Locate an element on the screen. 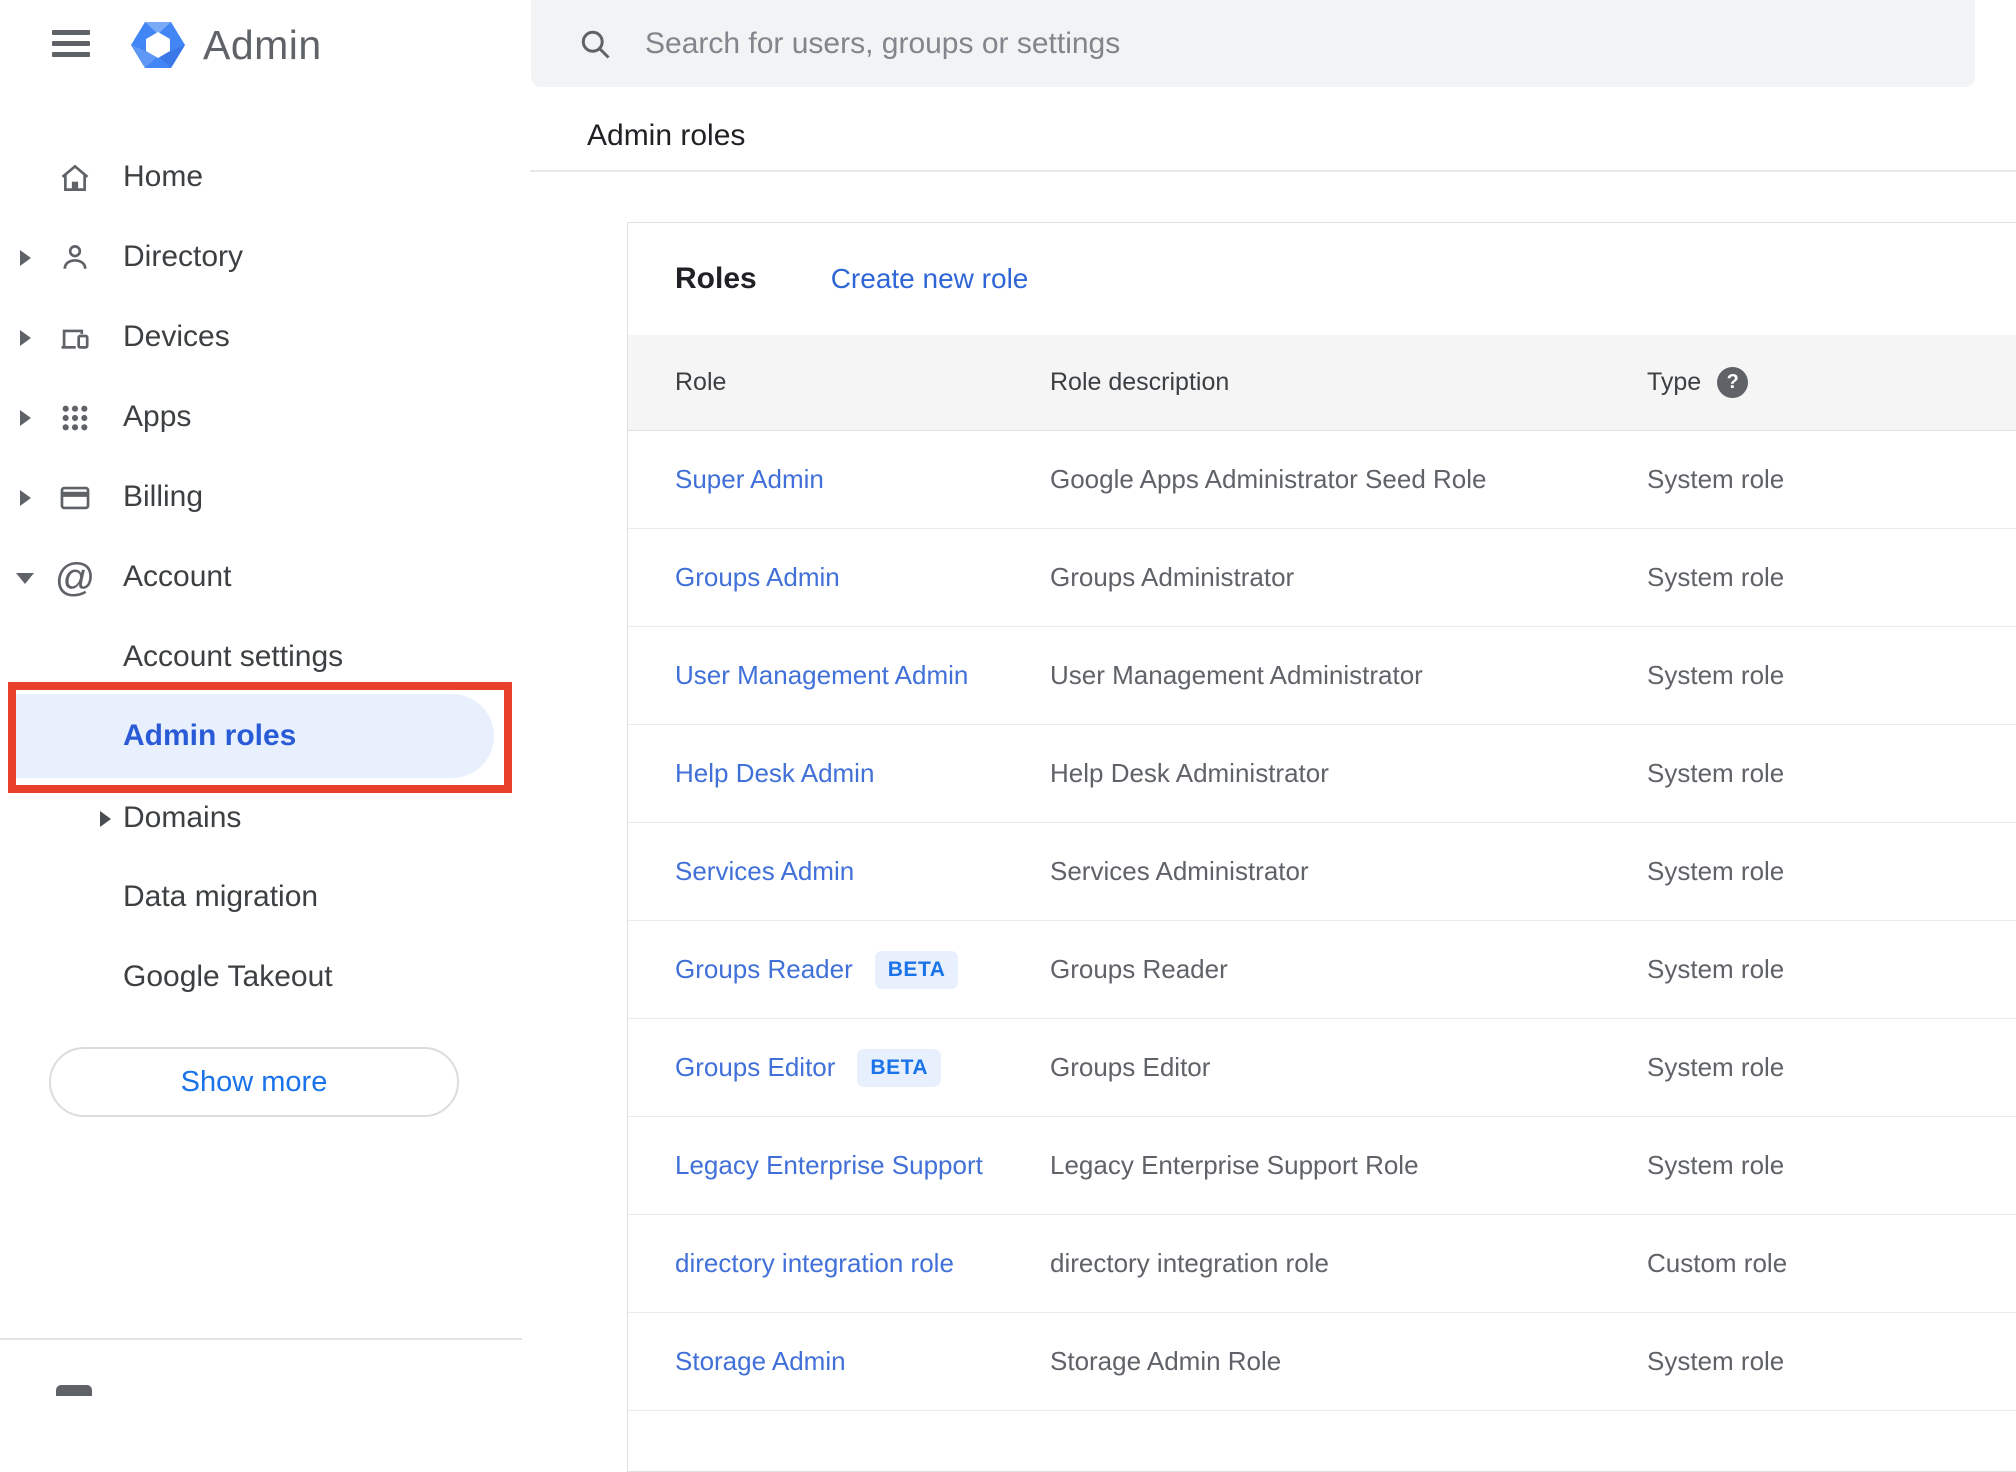  sidebar-item-admin-roles: Admin roles is located at coordinates (255, 736).